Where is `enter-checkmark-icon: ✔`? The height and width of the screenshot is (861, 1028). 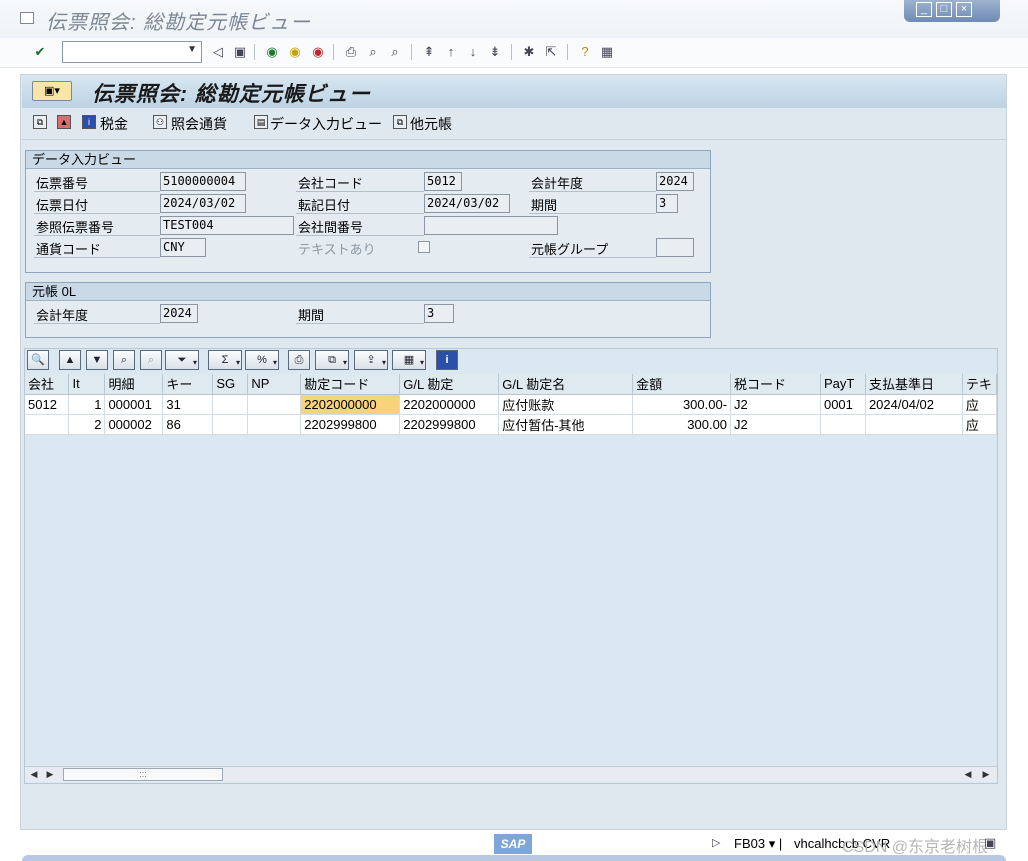 enter-checkmark-icon: ✔ is located at coordinates (40, 52).